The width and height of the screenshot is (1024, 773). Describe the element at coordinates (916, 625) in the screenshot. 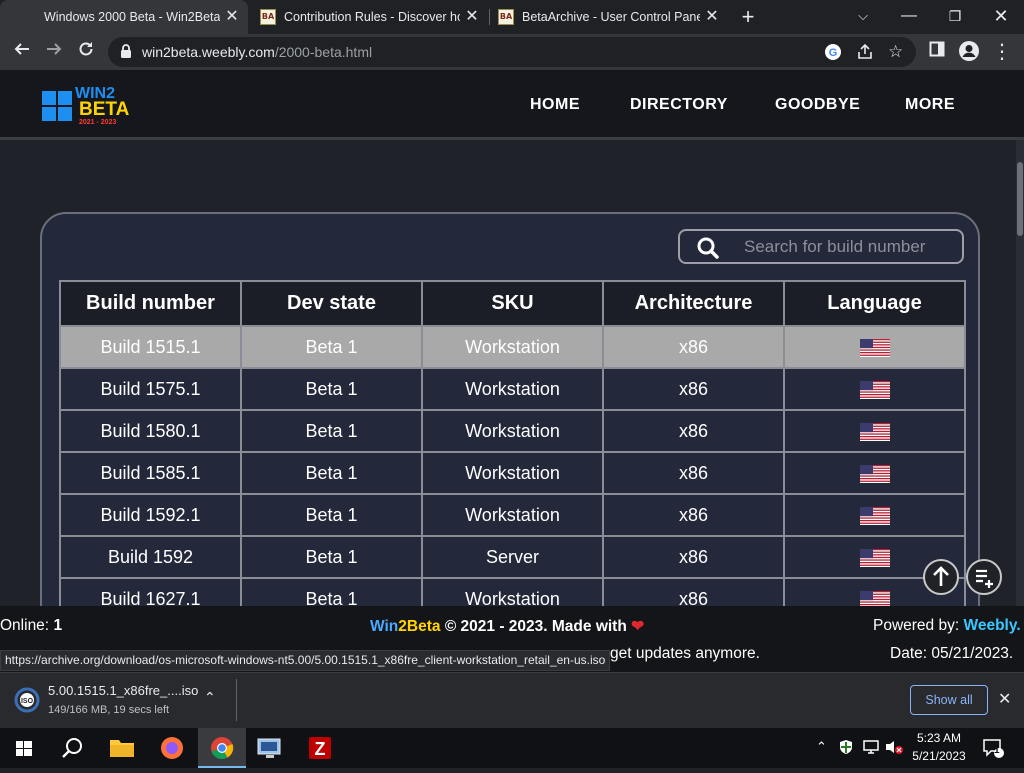

I see `powered-by-label: Powered by:` at that location.